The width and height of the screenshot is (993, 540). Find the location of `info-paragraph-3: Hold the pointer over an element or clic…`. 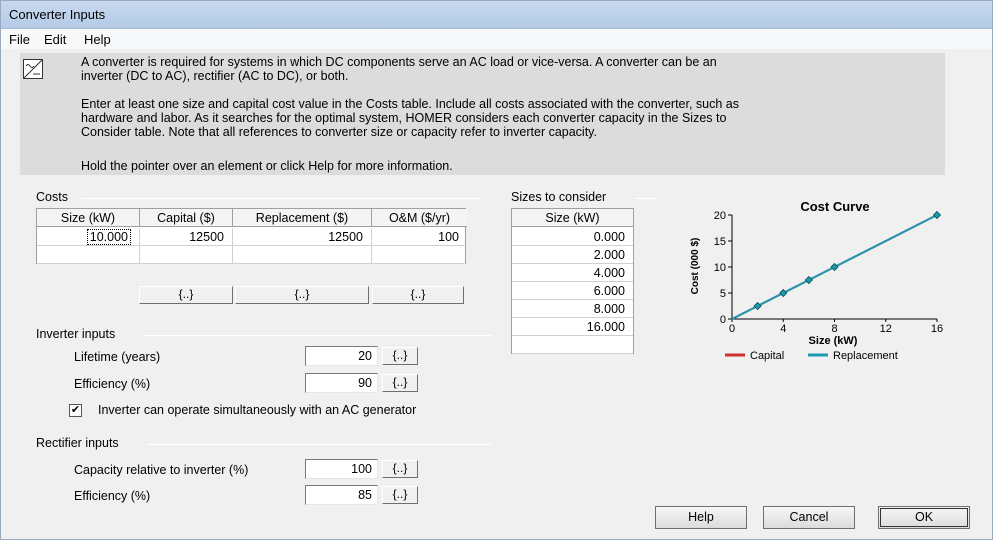

info-paragraph-3: Hold the pointer over an element or clic… is located at coordinates (267, 166).